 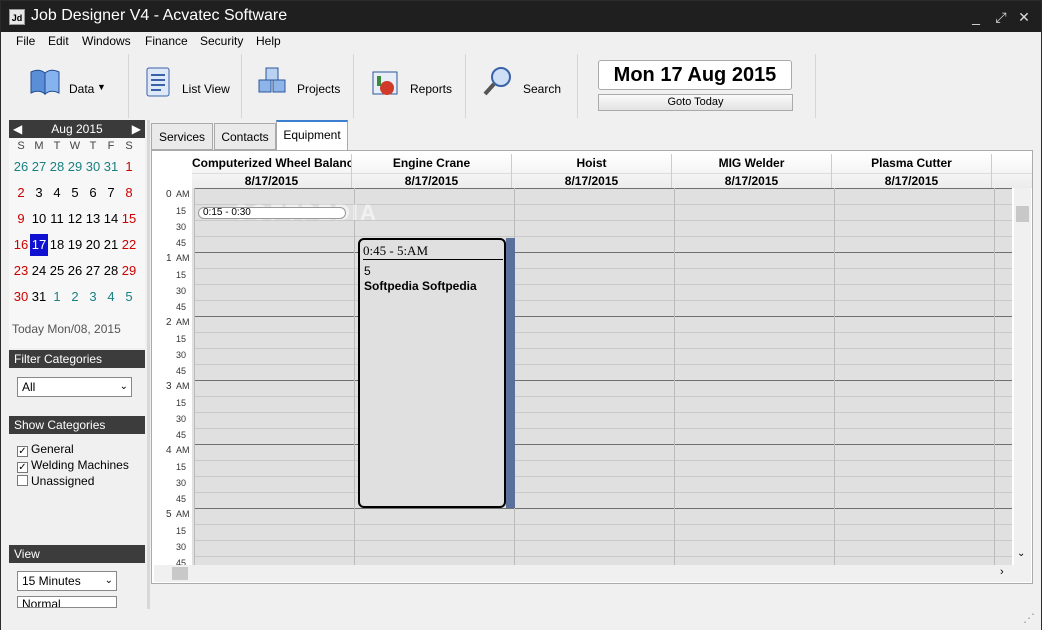 I want to click on toolbar-separator, so click(x=128, y=86).